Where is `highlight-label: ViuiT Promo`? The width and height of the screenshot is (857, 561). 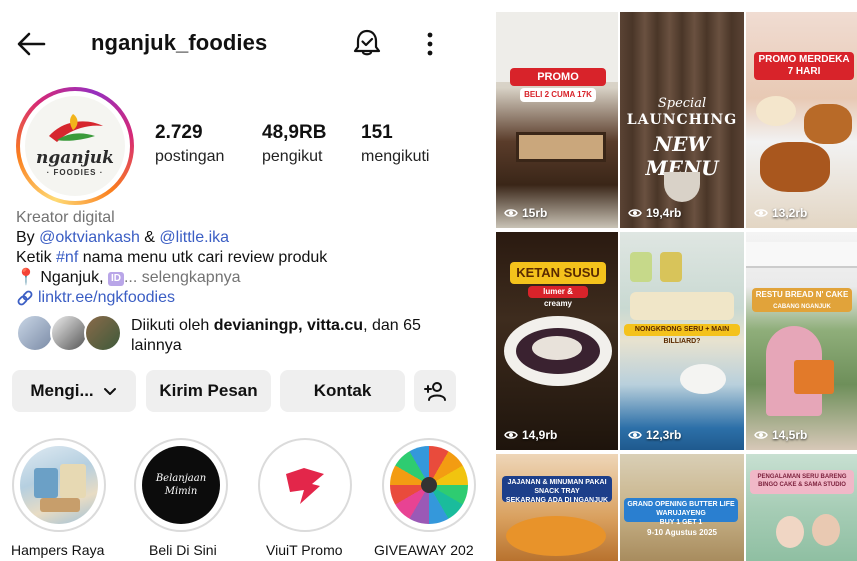 highlight-label: ViuiT Promo is located at coordinates (304, 550).